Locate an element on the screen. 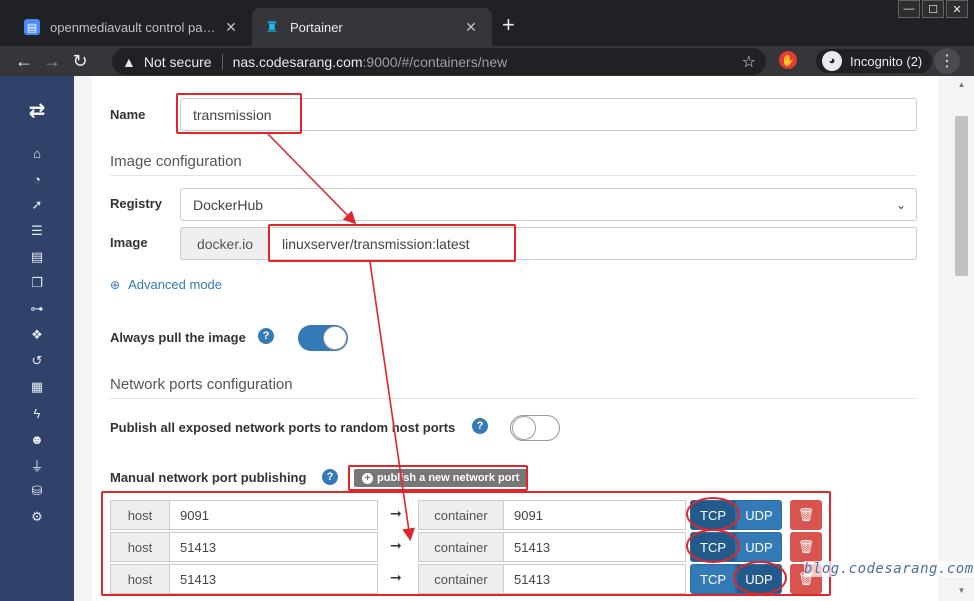  scroll-down-icon: ▼ is located at coordinates (961, 590).